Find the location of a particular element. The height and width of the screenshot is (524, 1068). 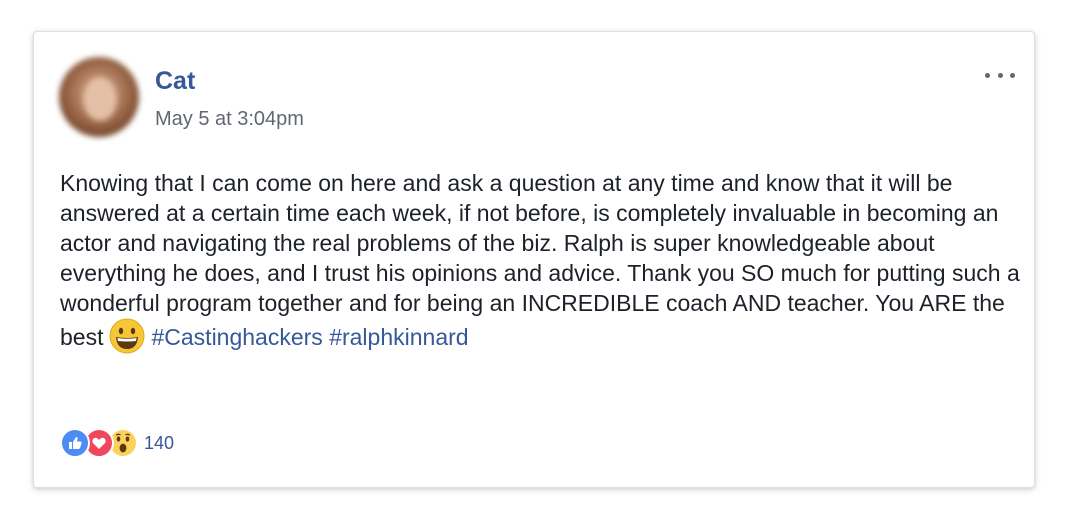

hashtag-link: #ralphkinnard is located at coordinates (398, 337).